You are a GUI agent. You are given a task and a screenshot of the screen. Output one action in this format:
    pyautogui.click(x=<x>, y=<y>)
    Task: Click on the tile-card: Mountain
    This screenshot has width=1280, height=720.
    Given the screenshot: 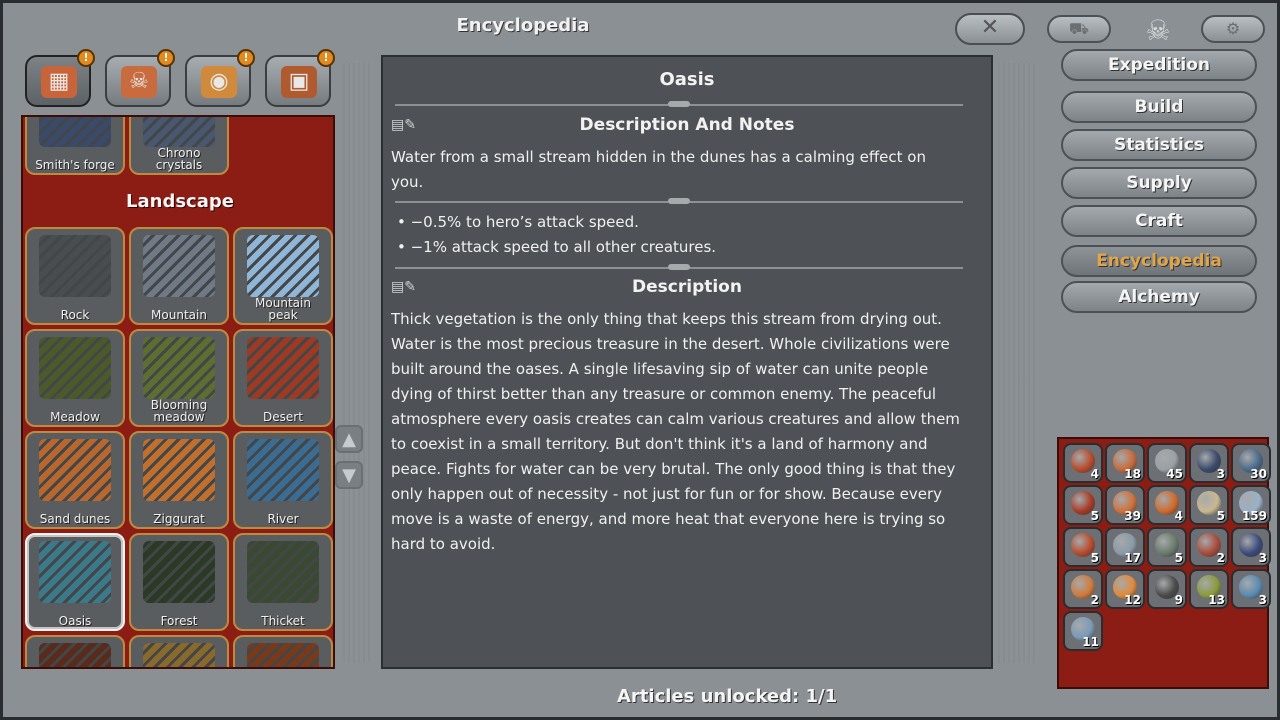 What is the action you would take?
    pyautogui.click(x=179, y=276)
    